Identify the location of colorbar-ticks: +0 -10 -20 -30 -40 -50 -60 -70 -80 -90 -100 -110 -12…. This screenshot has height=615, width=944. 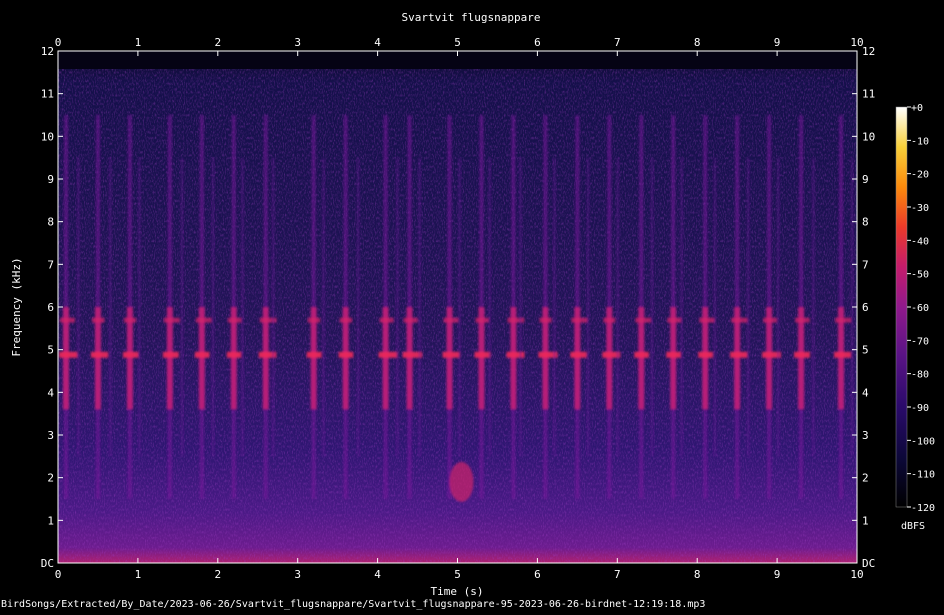
(921, 308).